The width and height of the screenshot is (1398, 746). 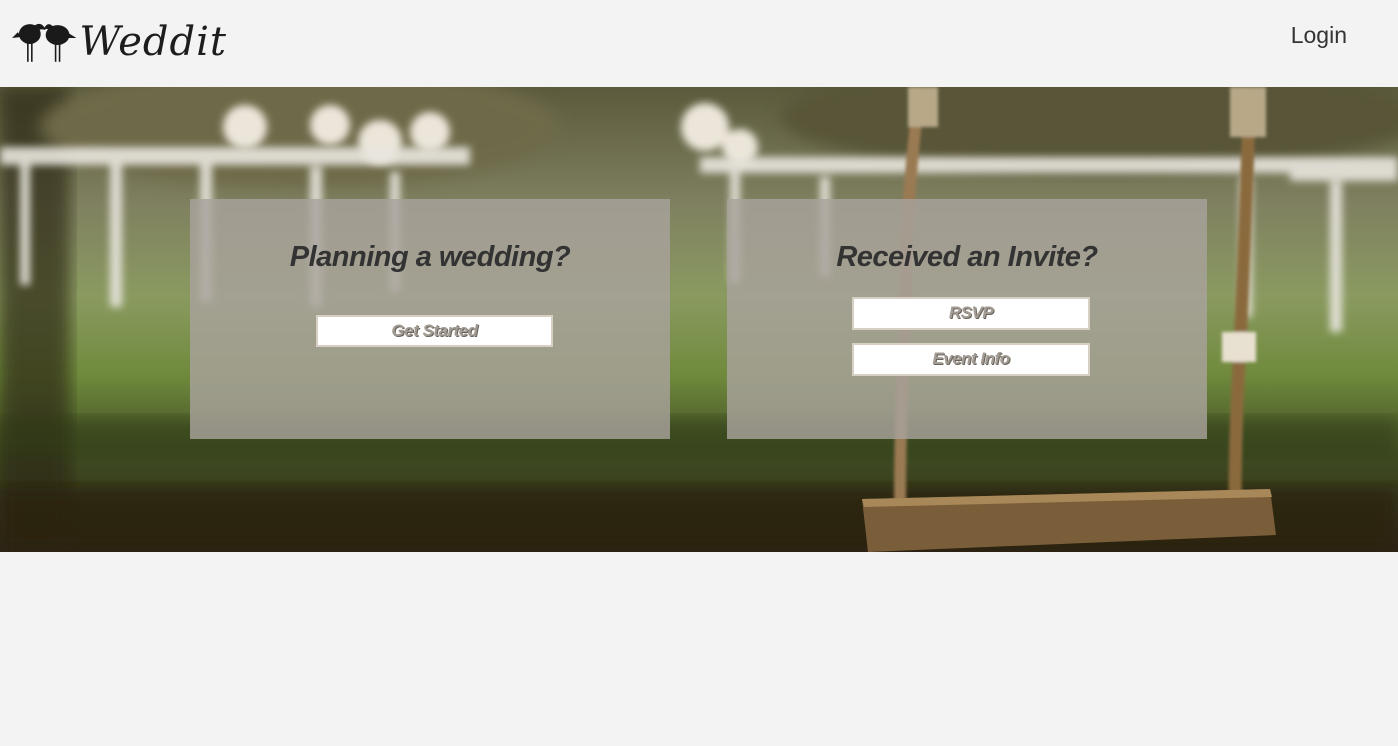 I want to click on weddit-logo: Weddit, so click(x=119, y=40).